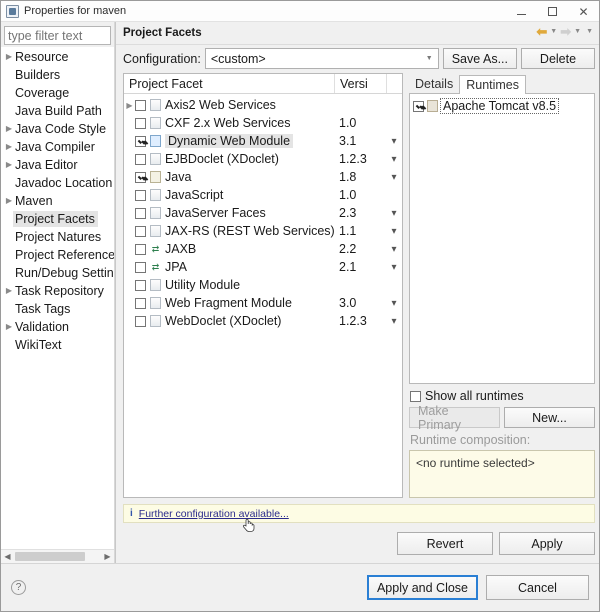  What do you see at coordinates (57, 237) in the screenshot?
I see `sidebar-item-project-natures: Project Natures` at bounding box center [57, 237].